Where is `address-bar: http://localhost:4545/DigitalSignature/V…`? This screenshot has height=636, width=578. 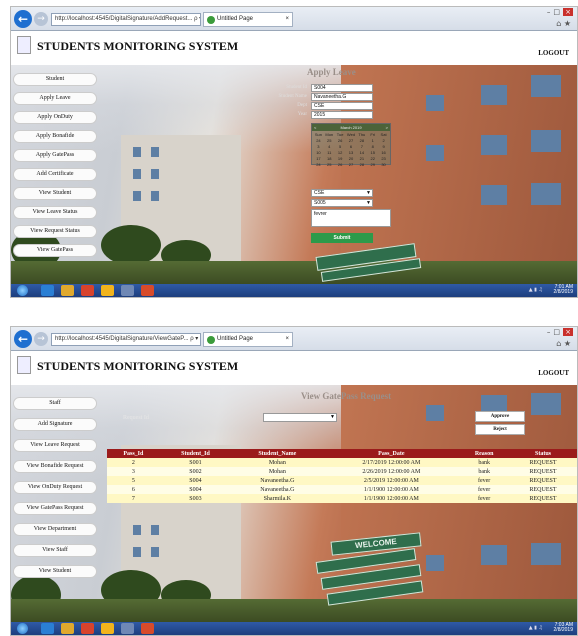
address-bar: http://localhost:4545/DigitalSignature/V… is located at coordinates (126, 339).